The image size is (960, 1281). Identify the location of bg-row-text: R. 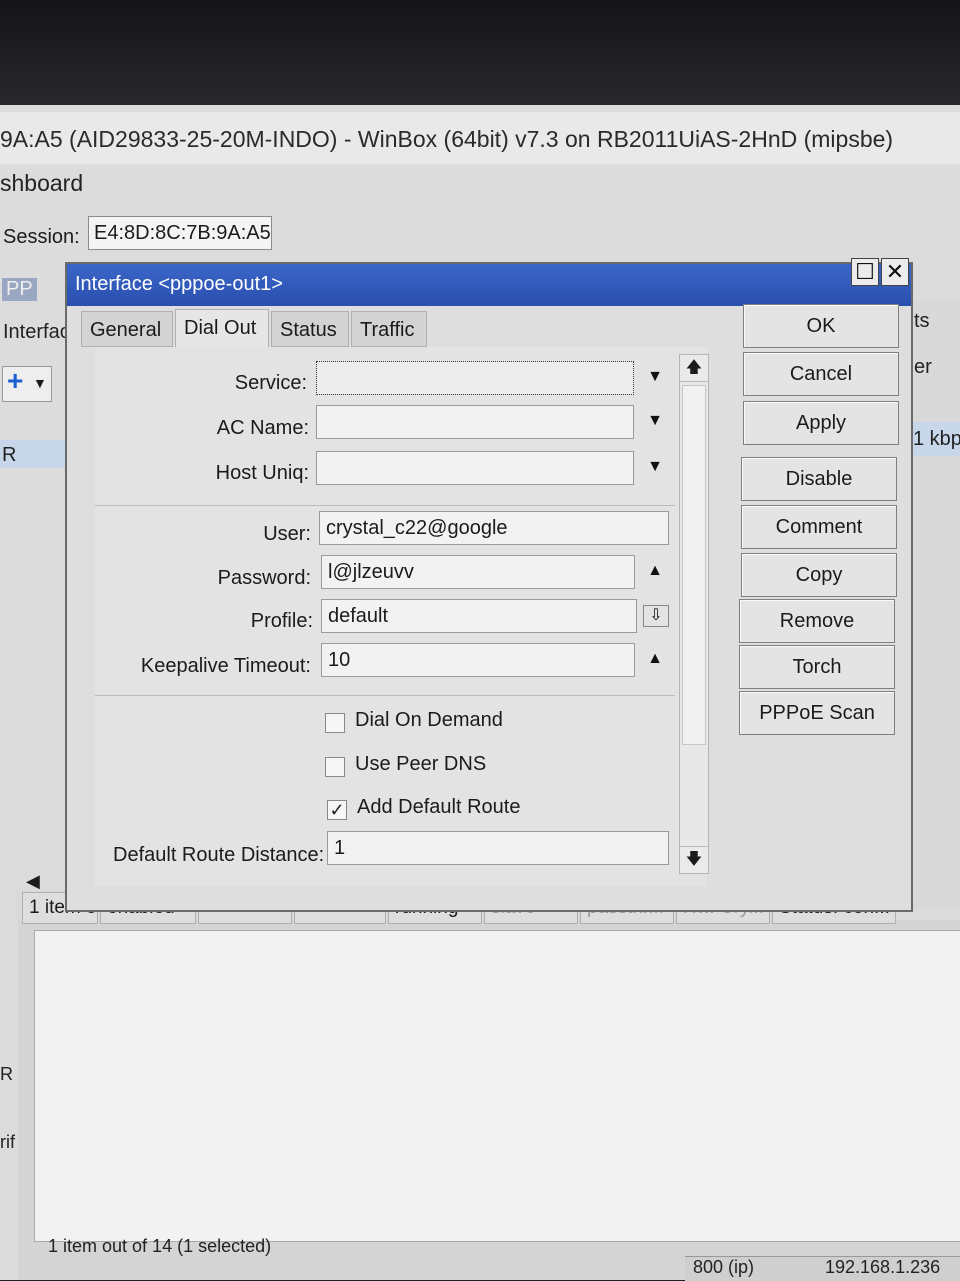
(9, 455).